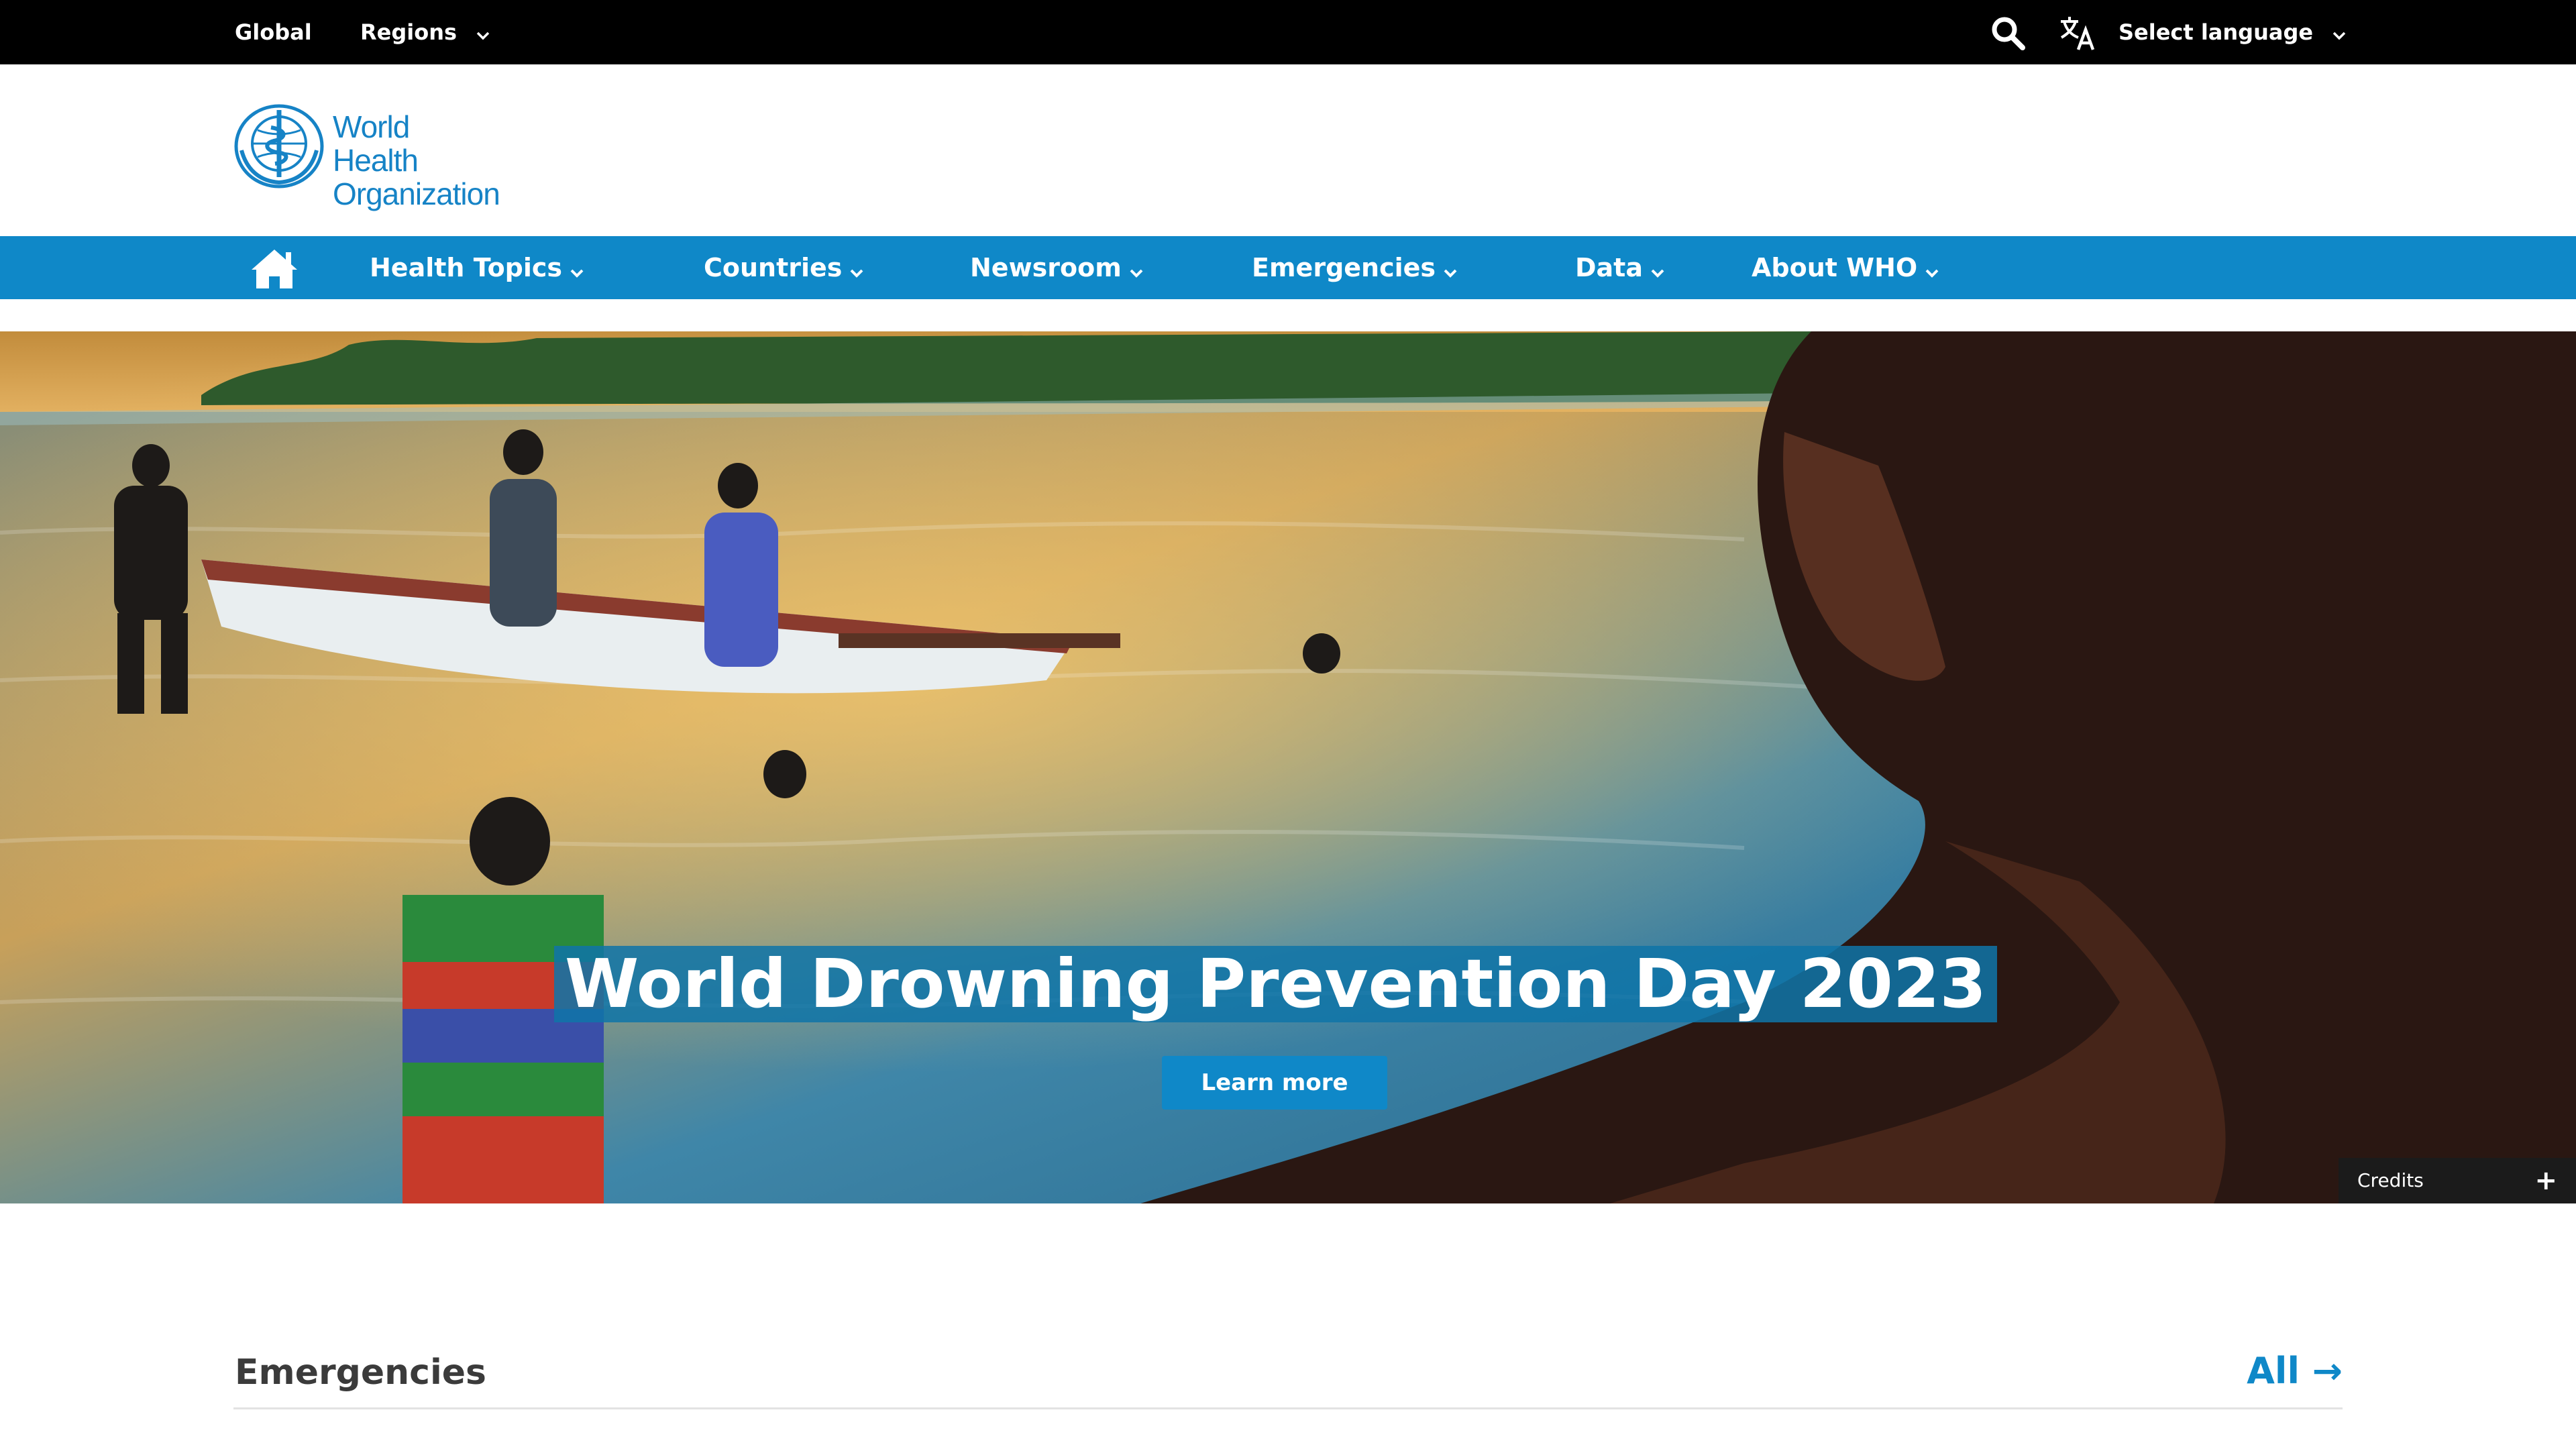 The width and height of the screenshot is (2576, 1449). What do you see at coordinates (1288, 1408) in the screenshot?
I see `section-divider` at bounding box center [1288, 1408].